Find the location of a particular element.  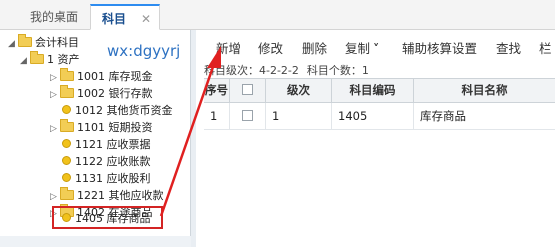

tree-node-1002: ▷ 1002 银行存款 is located at coordinates (101, 93).